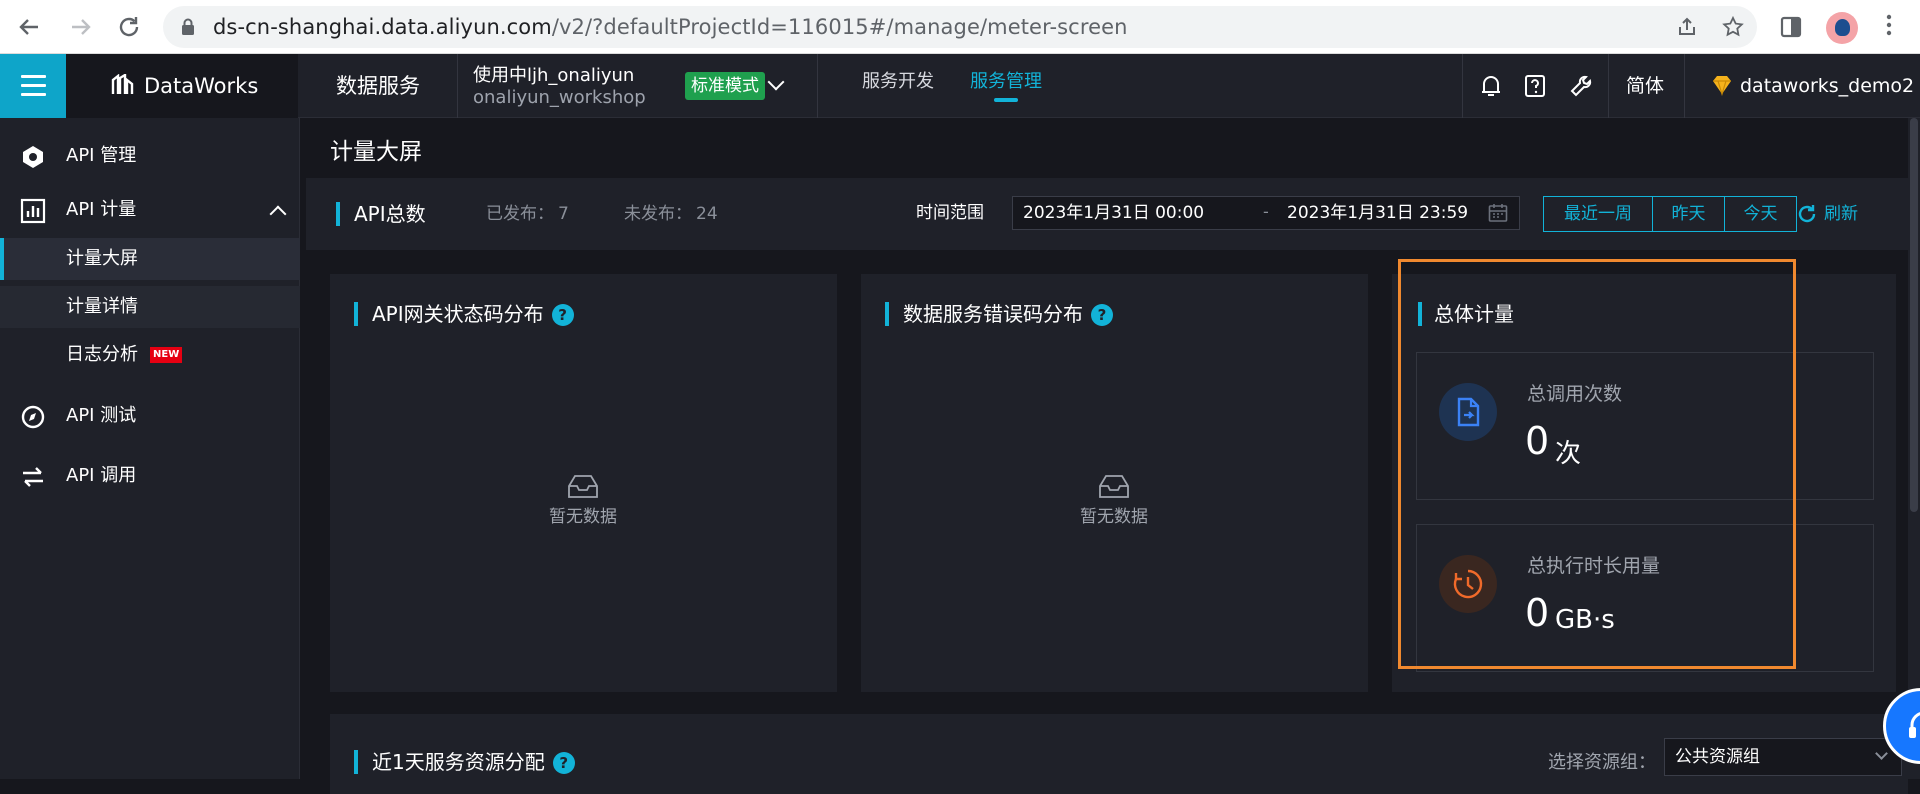  What do you see at coordinates (1498, 213) in the screenshot?
I see `calendar-icon` at bounding box center [1498, 213].